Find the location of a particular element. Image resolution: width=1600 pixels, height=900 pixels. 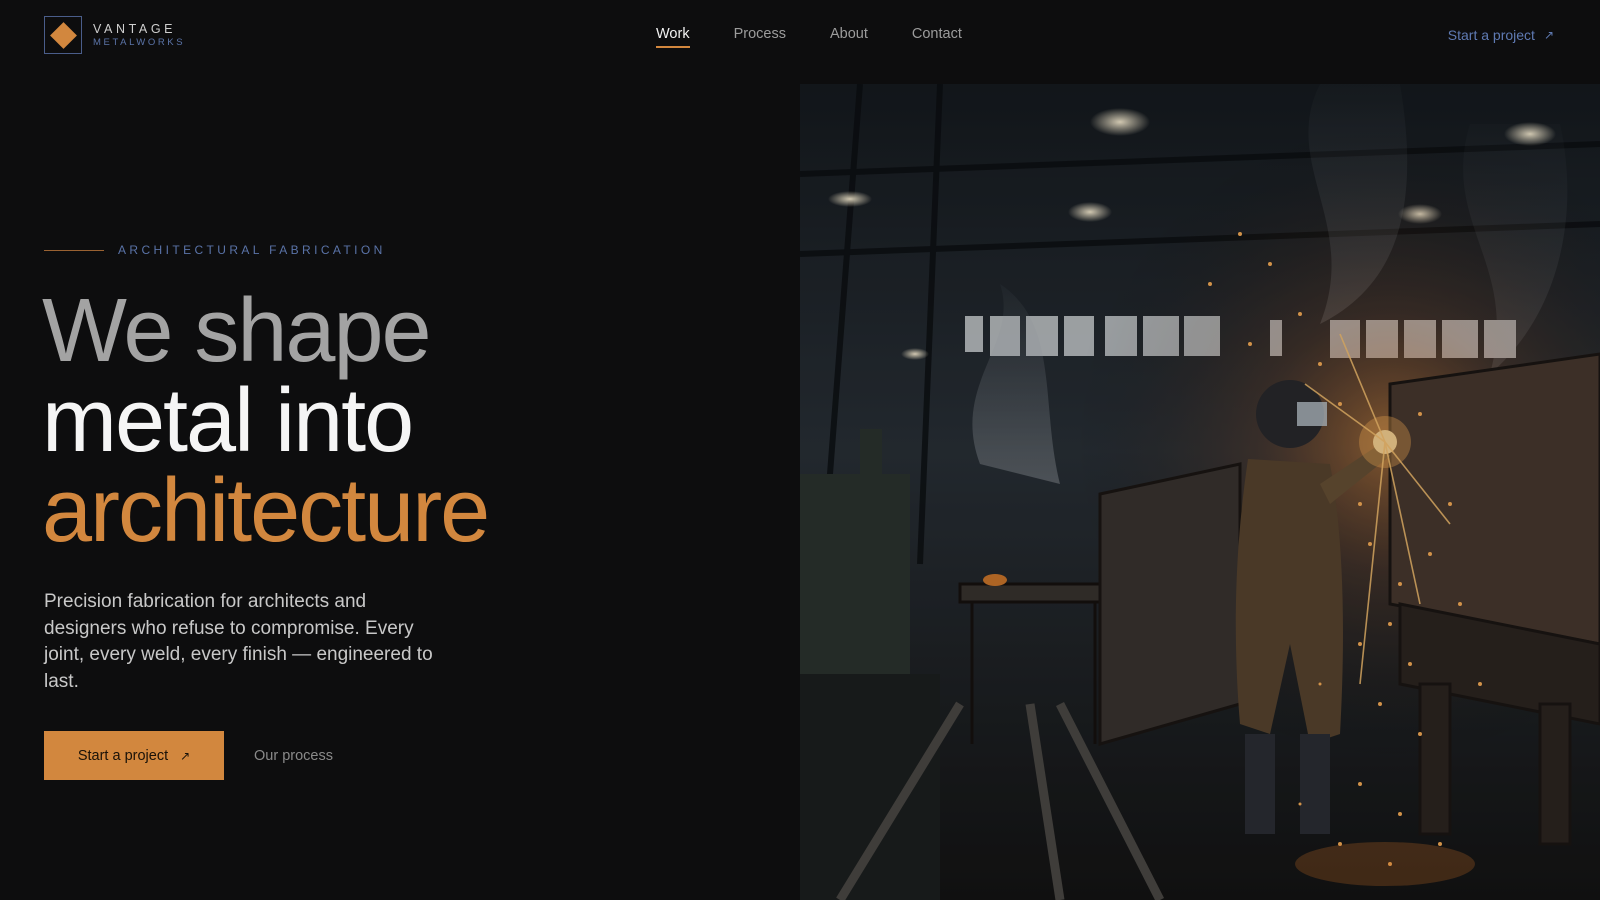

hero-eyebrow: ARCHITECTURAL FABRICATION is located at coordinates (215, 250).